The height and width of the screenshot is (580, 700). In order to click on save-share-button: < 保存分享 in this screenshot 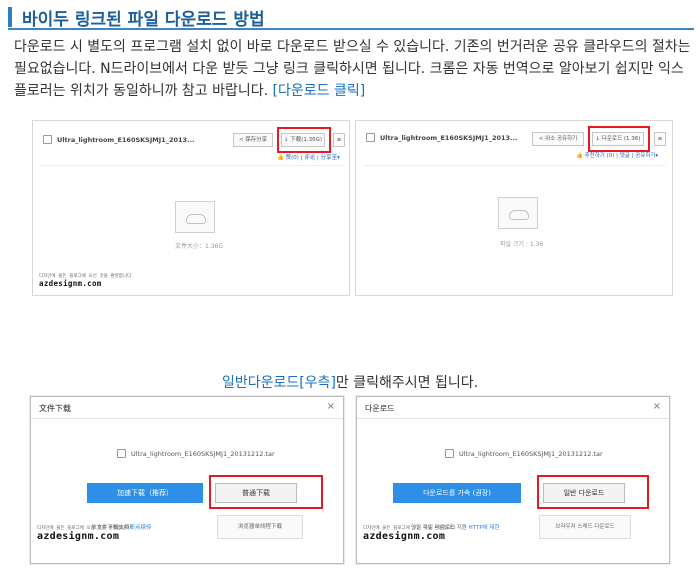, I will do `click(253, 140)`.